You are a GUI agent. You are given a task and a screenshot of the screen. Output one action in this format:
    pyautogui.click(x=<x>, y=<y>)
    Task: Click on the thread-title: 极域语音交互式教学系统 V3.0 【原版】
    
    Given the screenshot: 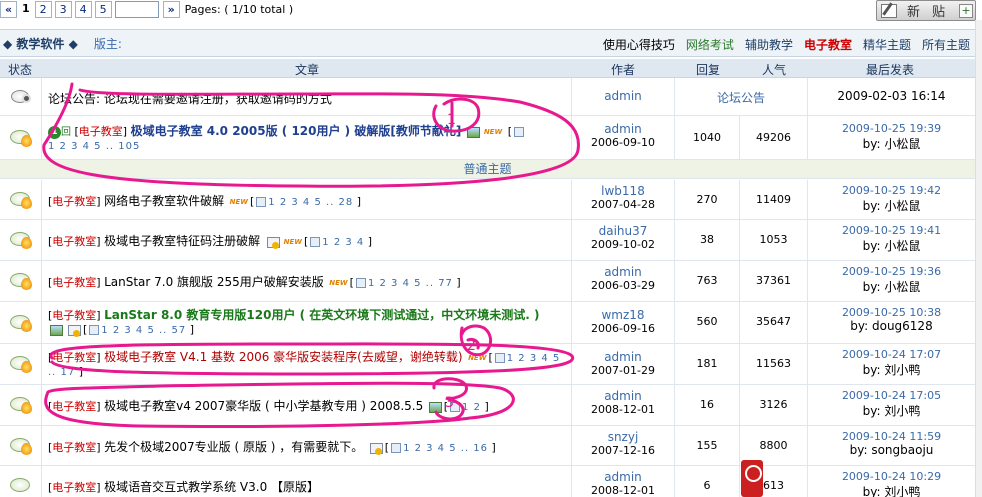 What is the action you would take?
    pyautogui.click(x=211, y=487)
    